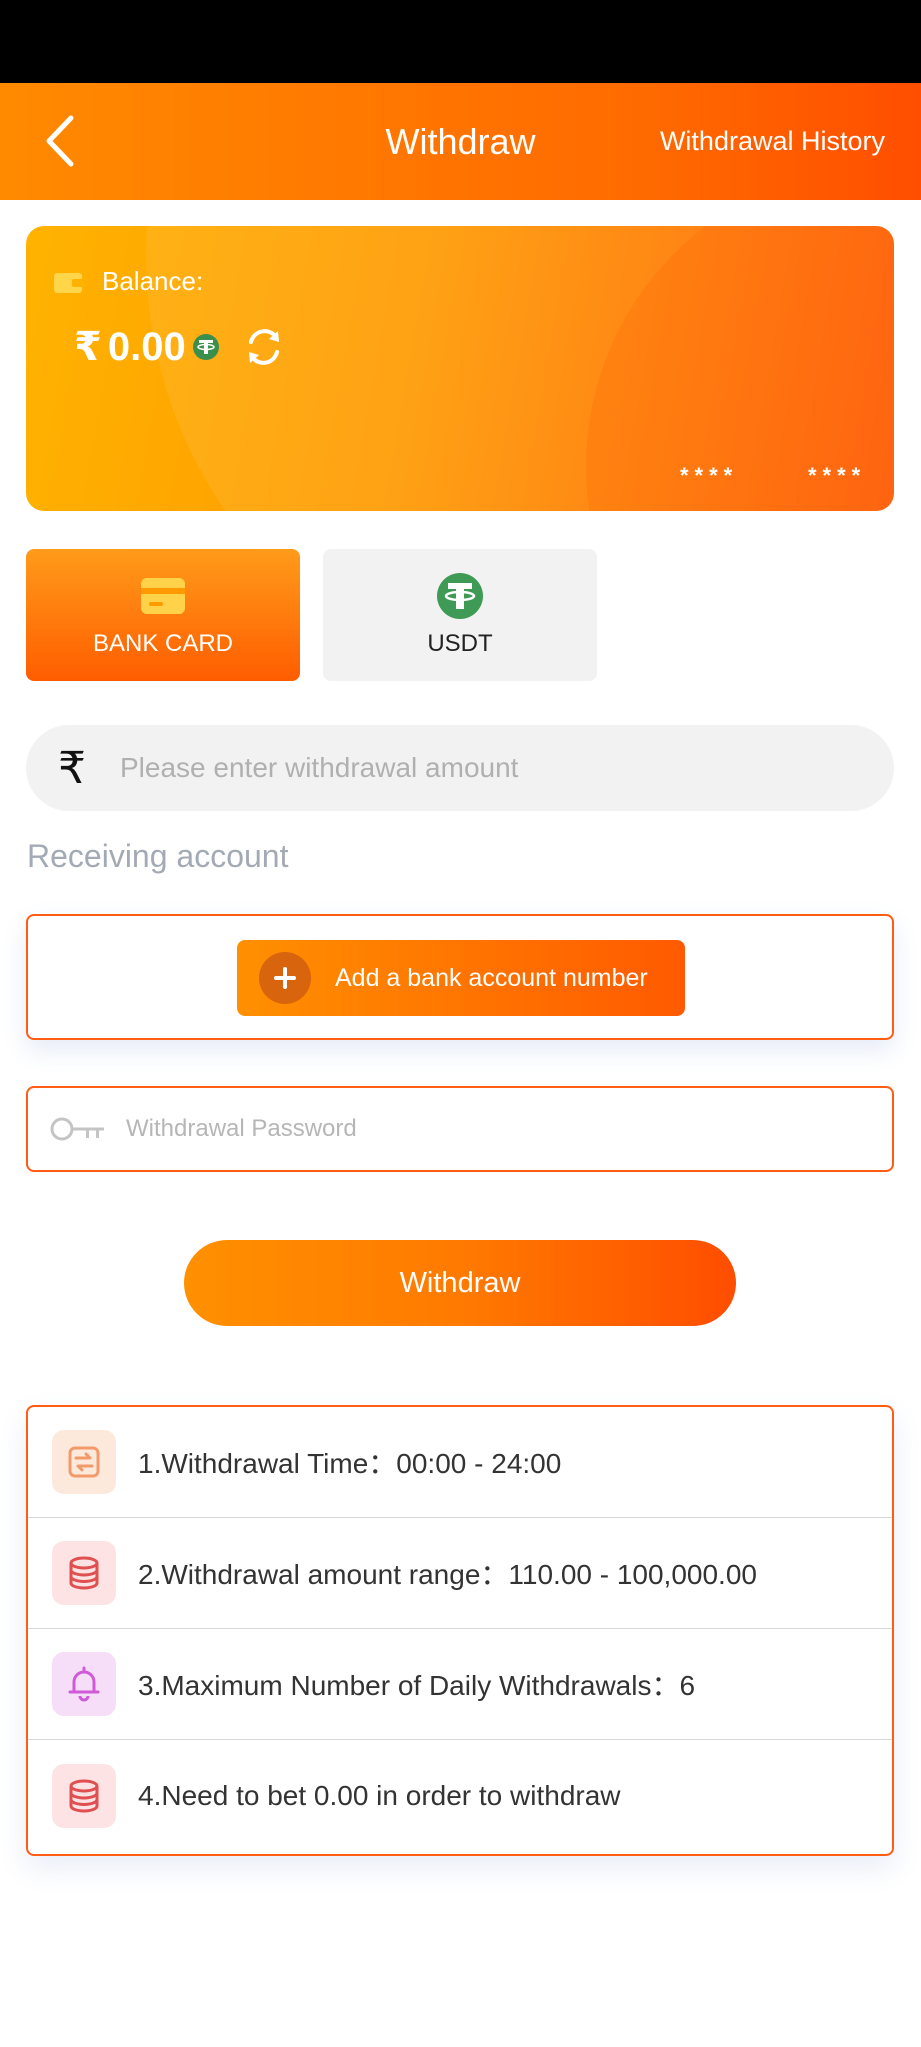 The width and height of the screenshot is (921, 2047). What do you see at coordinates (350, 1463) in the screenshot?
I see `rule-text: 1.Withdrawal Time：00:00 - 24:00` at bounding box center [350, 1463].